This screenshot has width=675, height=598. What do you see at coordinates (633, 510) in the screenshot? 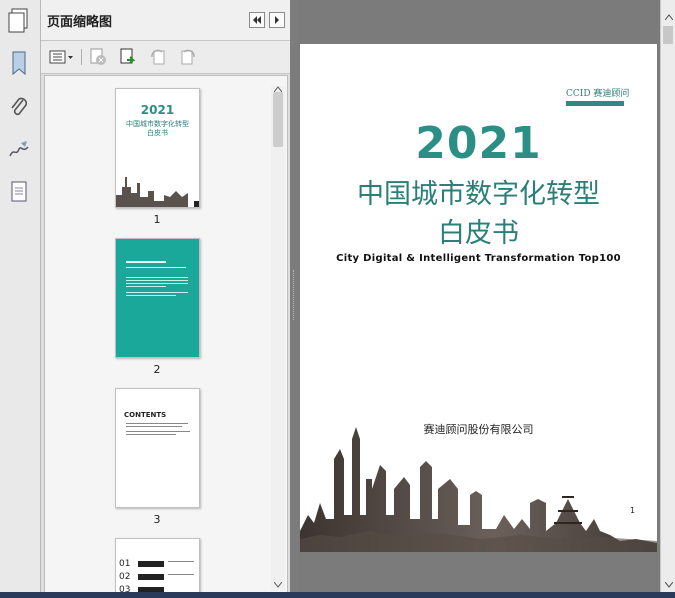
I see `document-page-number: 1` at bounding box center [633, 510].